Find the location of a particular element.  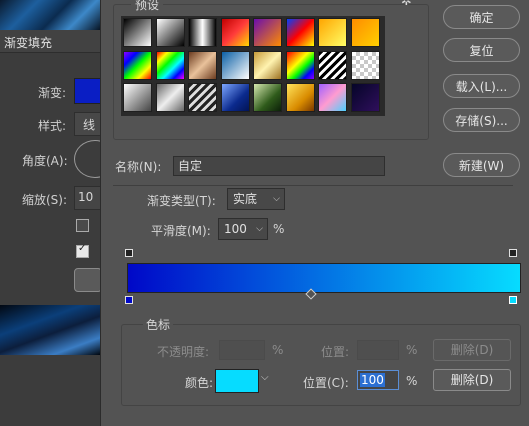

gradient-type-value: 实底 is located at coordinates (245, 199).